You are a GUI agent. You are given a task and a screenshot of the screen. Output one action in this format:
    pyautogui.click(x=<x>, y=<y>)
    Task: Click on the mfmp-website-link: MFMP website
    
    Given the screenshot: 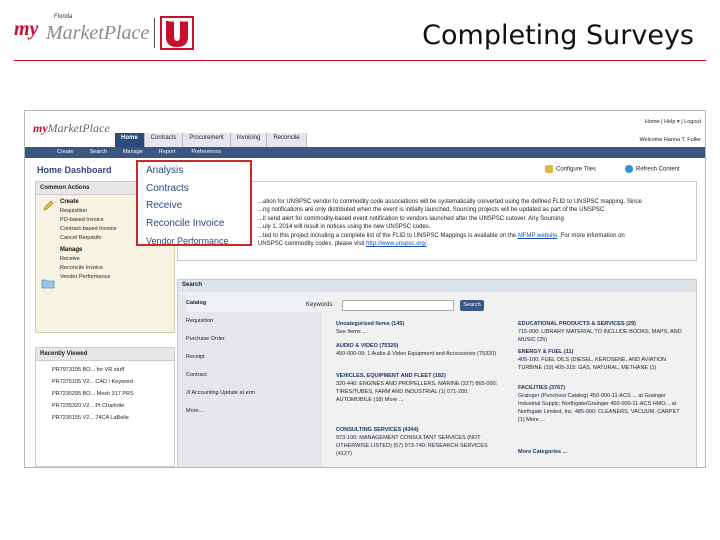 What is the action you would take?
    pyautogui.click(x=538, y=236)
    